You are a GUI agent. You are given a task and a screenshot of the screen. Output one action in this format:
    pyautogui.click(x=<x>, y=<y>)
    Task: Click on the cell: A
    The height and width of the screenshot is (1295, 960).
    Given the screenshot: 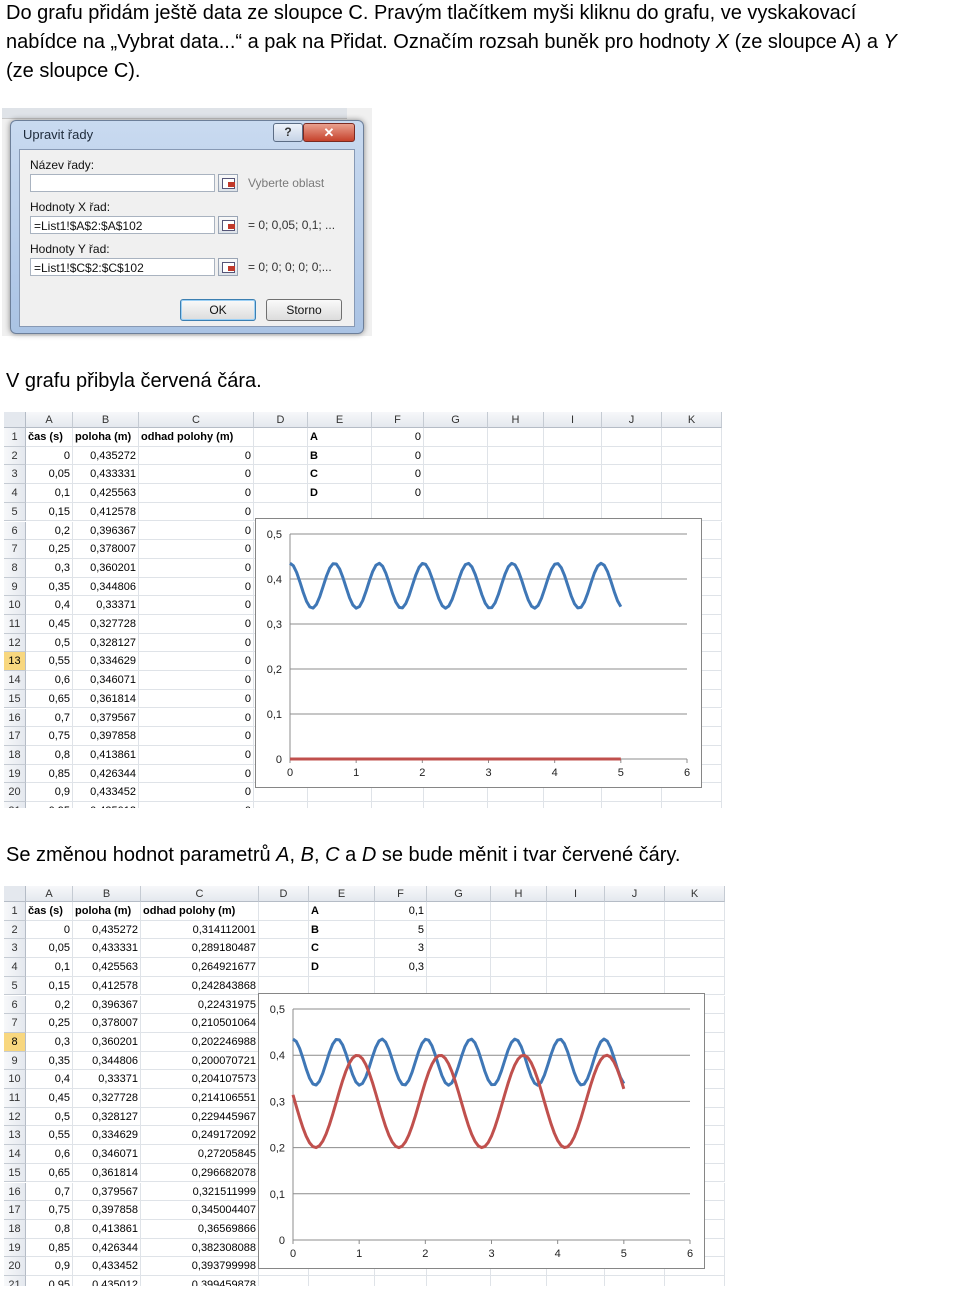 What is the action you would take?
    pyautogui.click(x=340, y=437)
    